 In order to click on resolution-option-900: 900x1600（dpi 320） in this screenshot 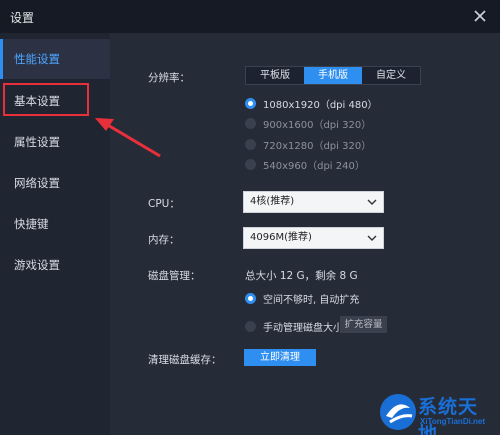, I will do `click(308, 123)`.